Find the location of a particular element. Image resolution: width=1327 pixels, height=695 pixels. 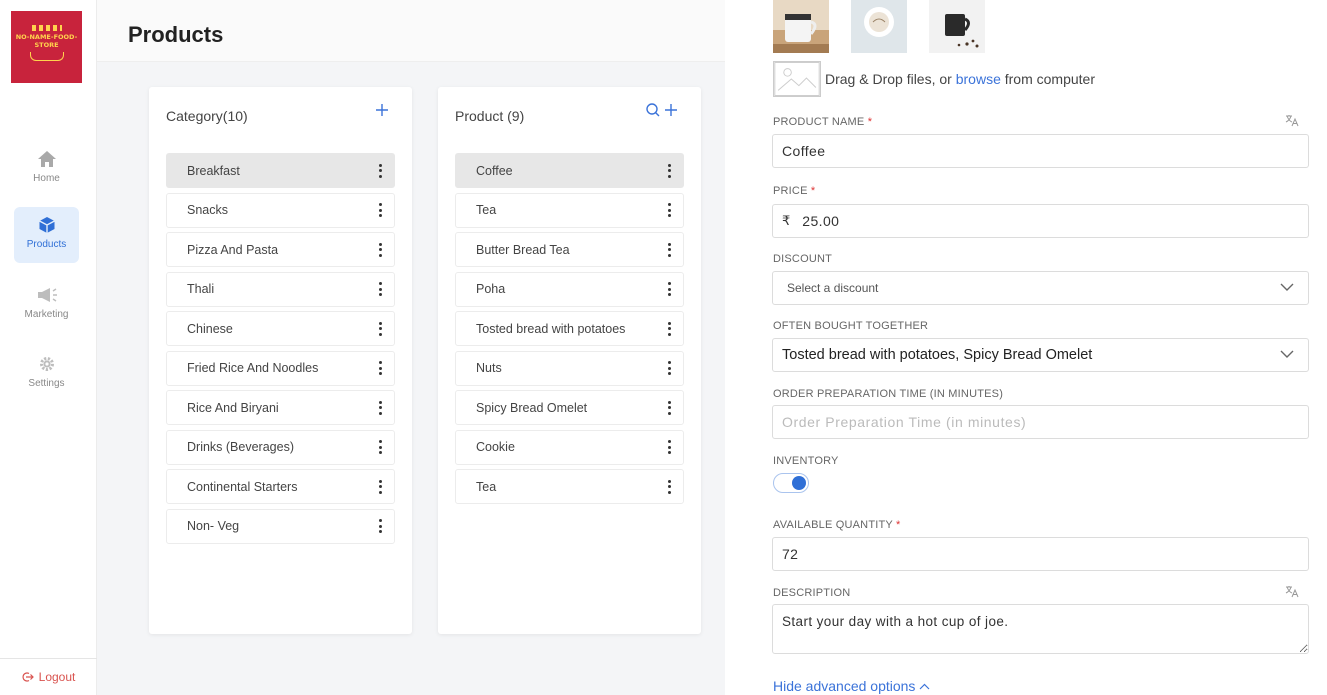

inventory-toggle is located at coordinates (791, 483).